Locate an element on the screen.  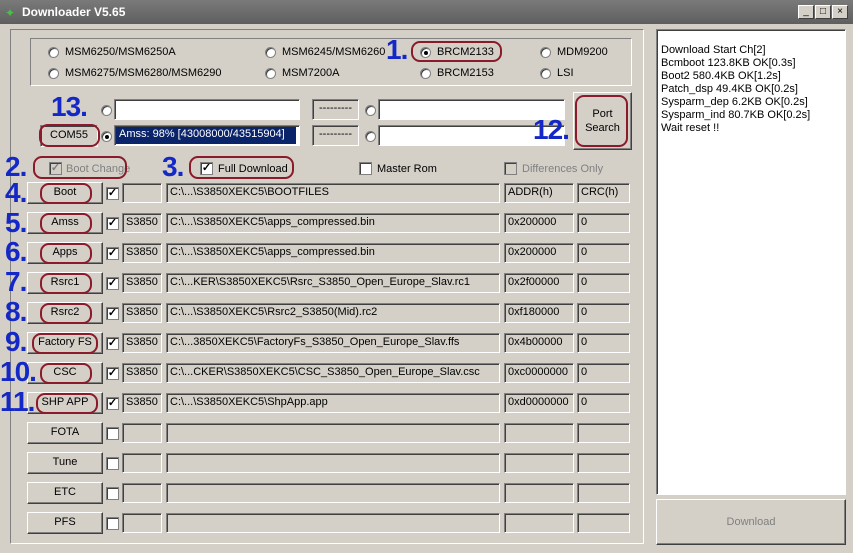
port1-radio is located at coordinates (106, 110).